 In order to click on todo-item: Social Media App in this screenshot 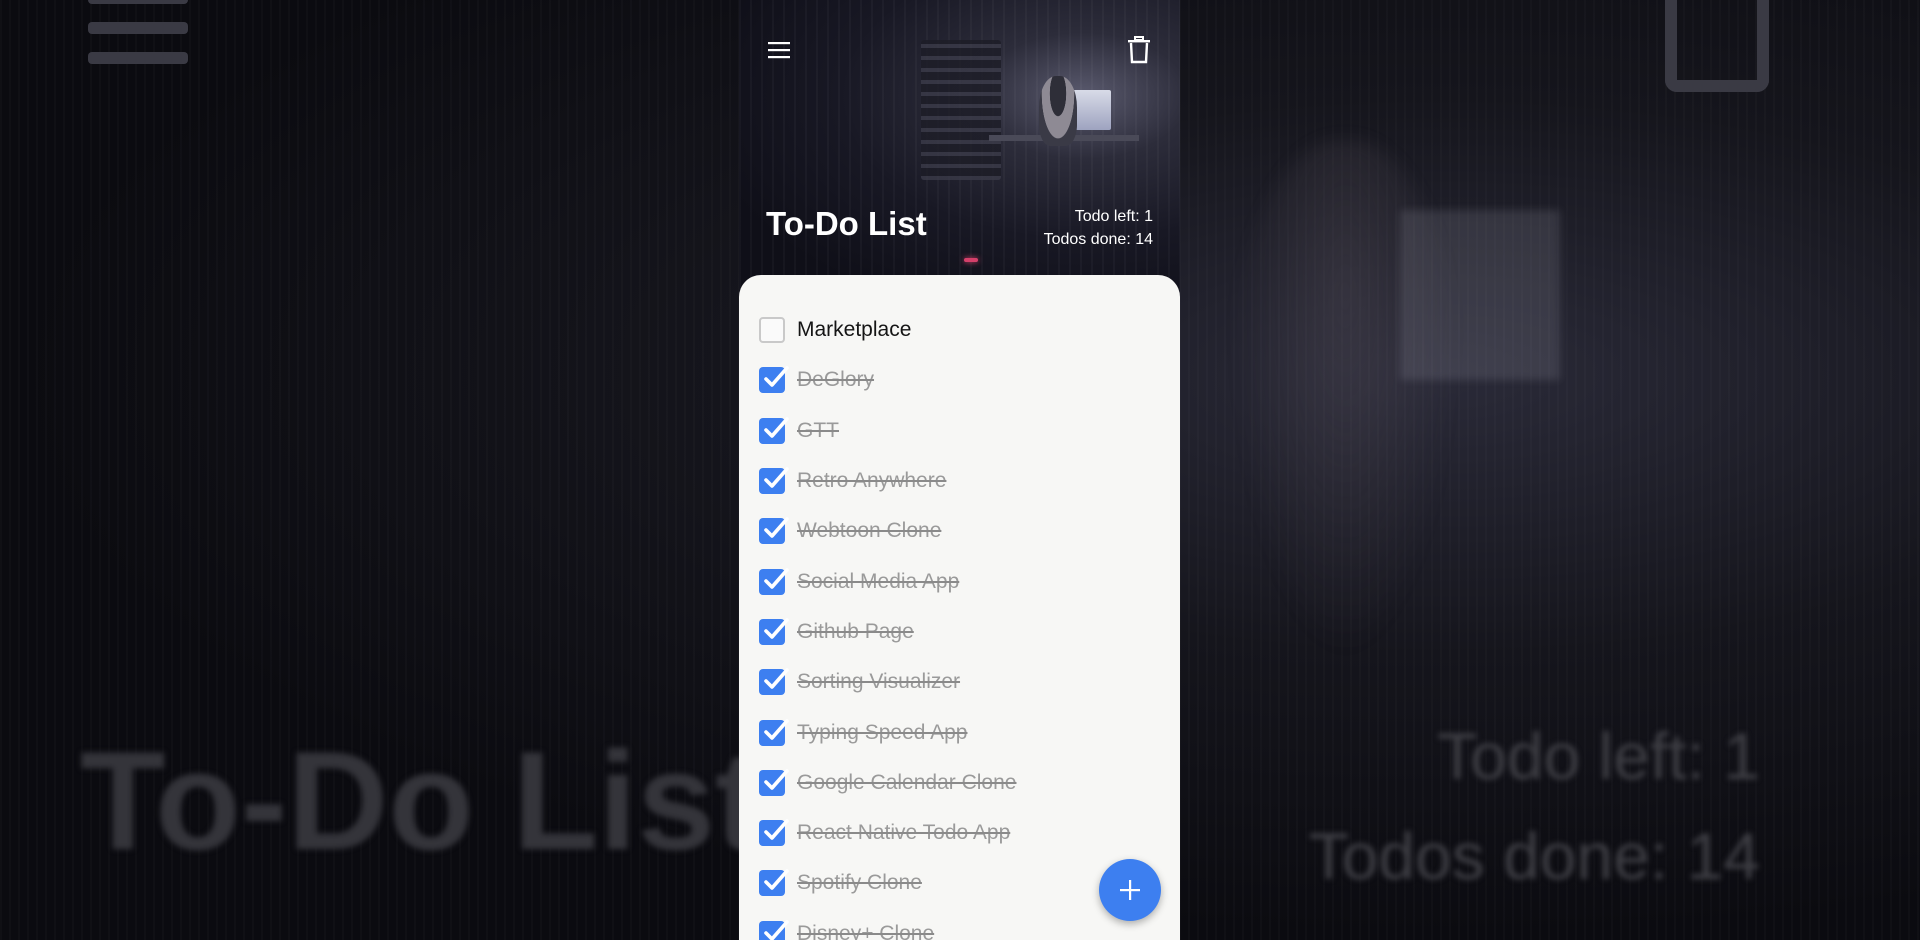, I will do `click(964, 581)`.